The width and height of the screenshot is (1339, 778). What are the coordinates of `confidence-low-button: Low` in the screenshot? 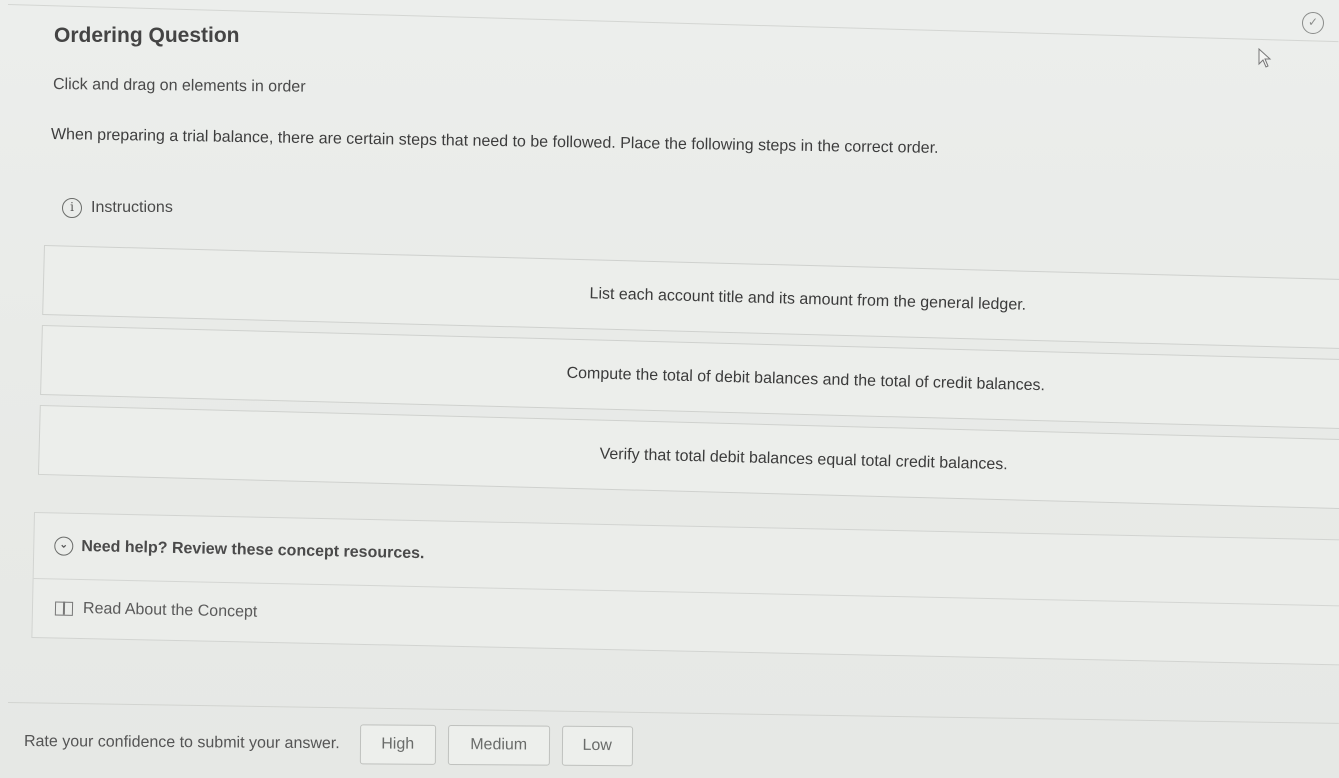 It's located at (597, 746).